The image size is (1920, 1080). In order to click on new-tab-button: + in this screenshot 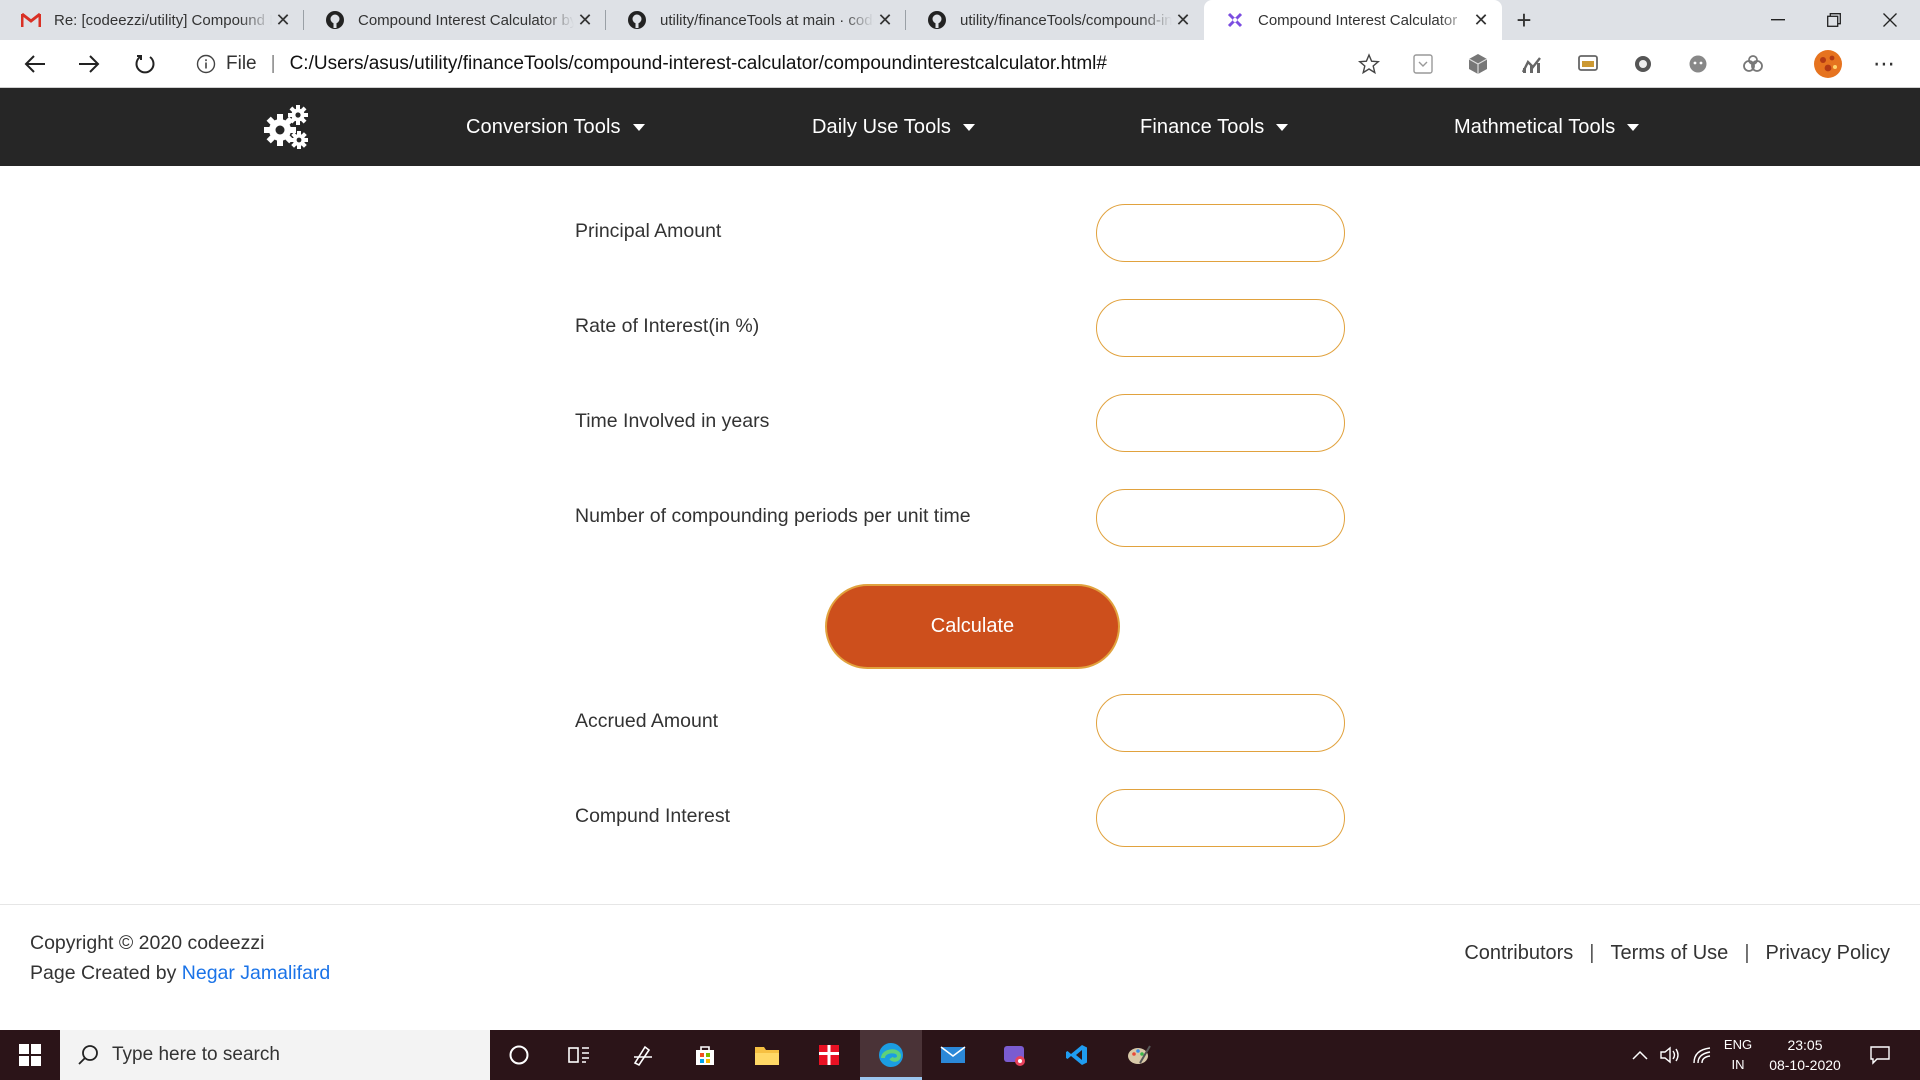, I will do `click(1524, 20)`.